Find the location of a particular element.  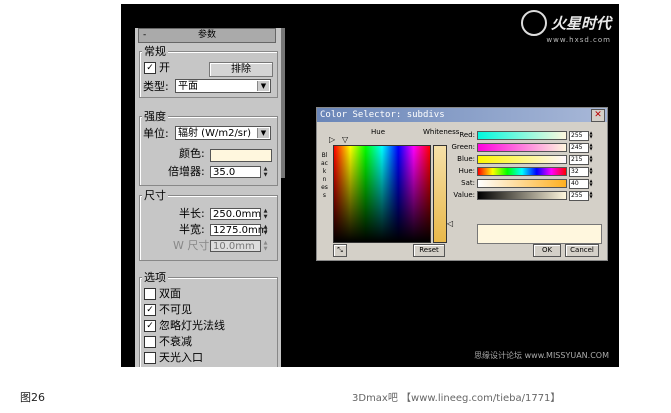

double-sided-label: 双面 is located at coordinates (170, 293).